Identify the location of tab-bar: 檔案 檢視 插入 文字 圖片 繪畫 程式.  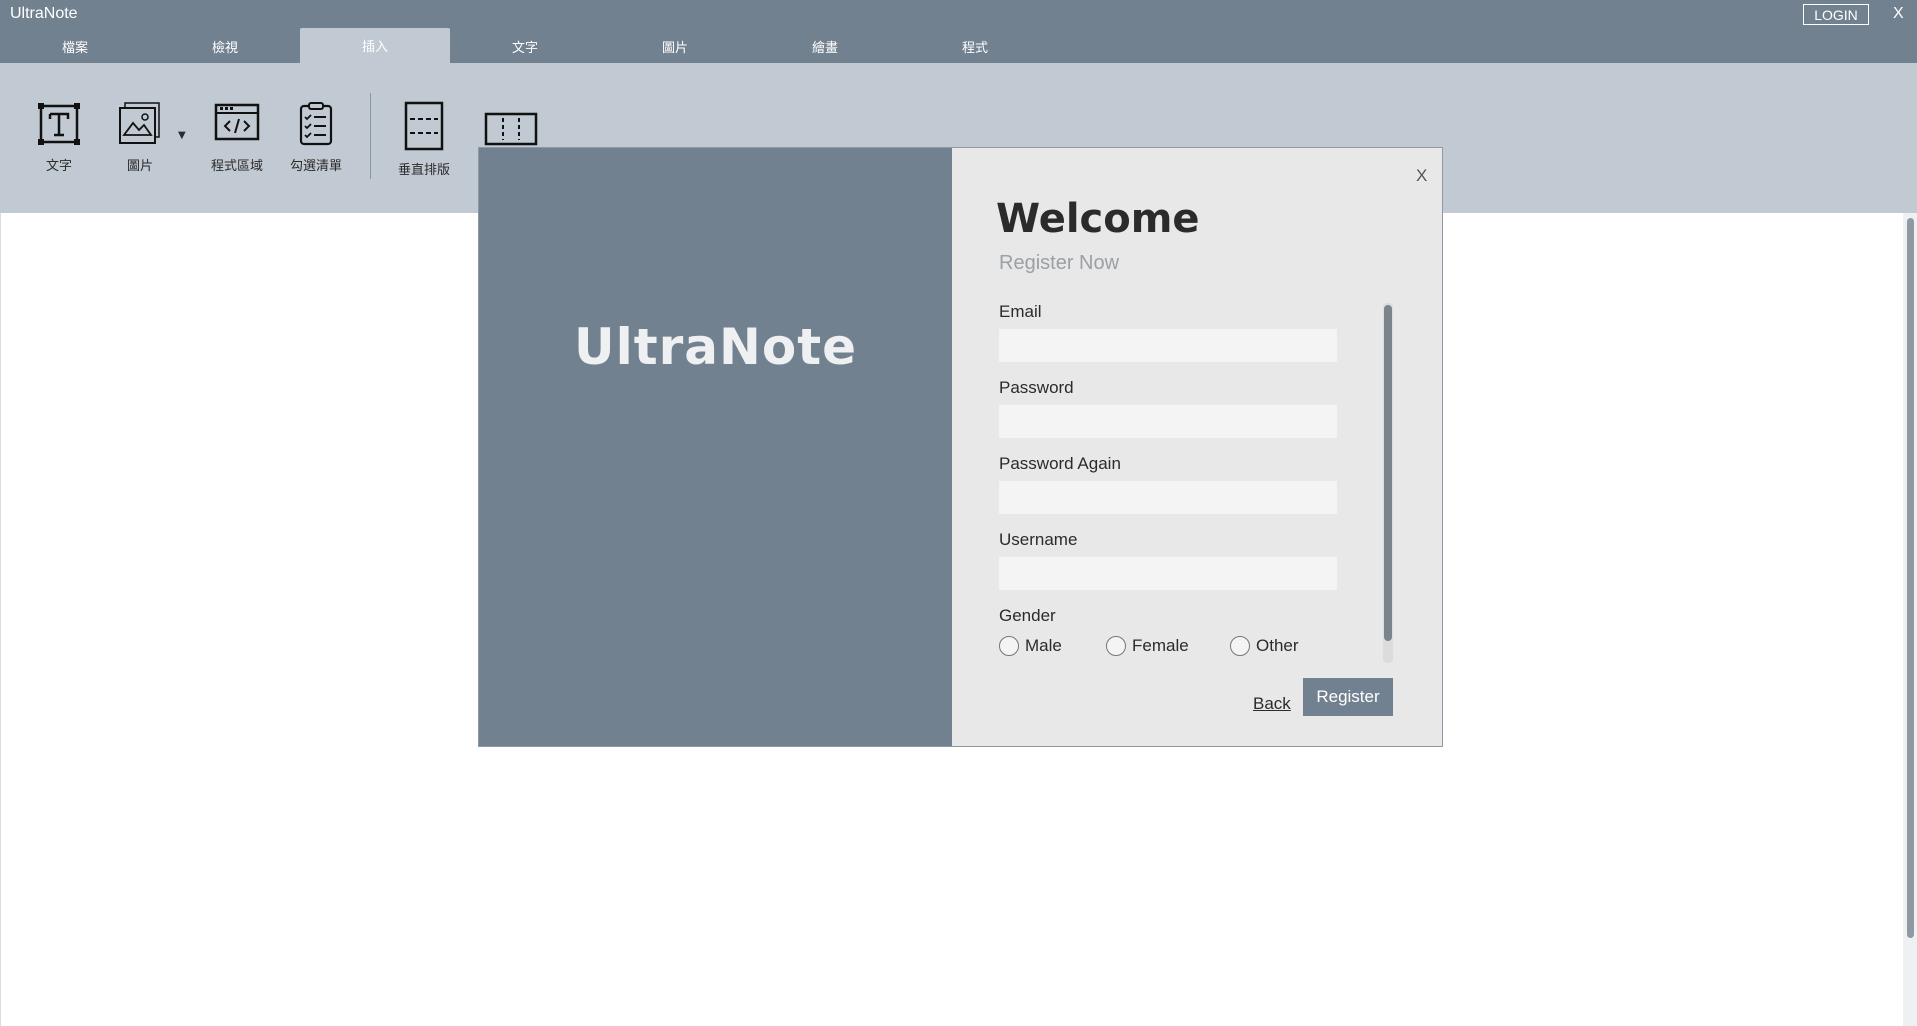
(958, 45).